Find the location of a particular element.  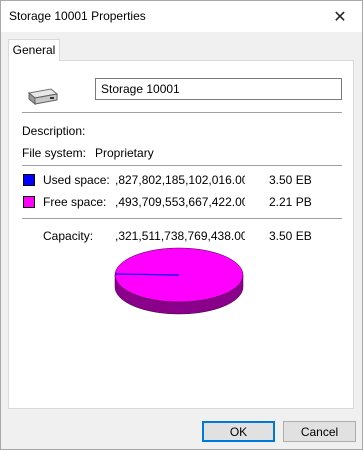

free-space-label: Free space: is located at coordinates (75, 202).